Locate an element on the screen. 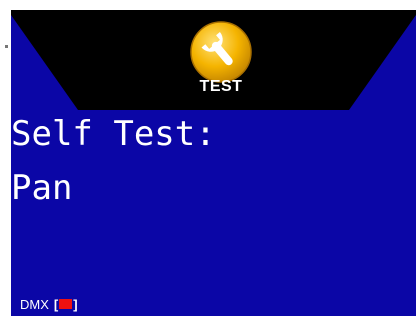 The width and height of the screenshot is (420, 316). self-test-title: Self Test: is located at coordinates (113, 134).